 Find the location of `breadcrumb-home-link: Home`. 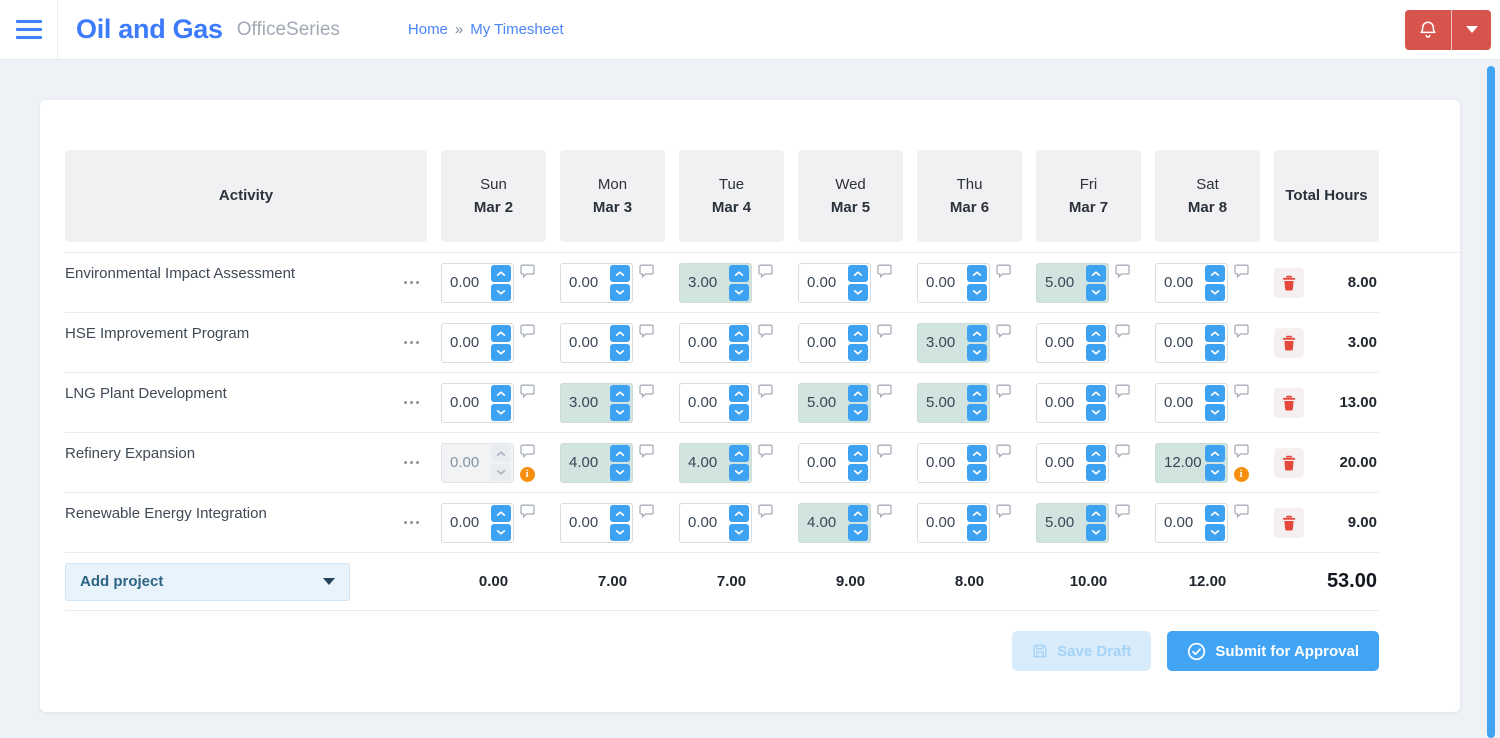

breadcrumb-home-link: Home is located at coordinates (428, 29).